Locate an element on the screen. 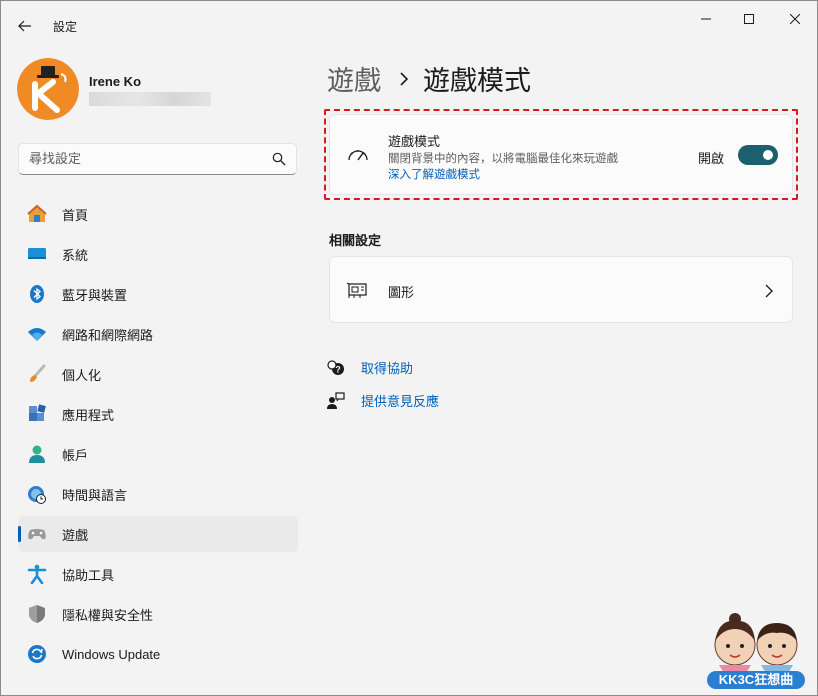  avatar is located at coordinates (48, 89).